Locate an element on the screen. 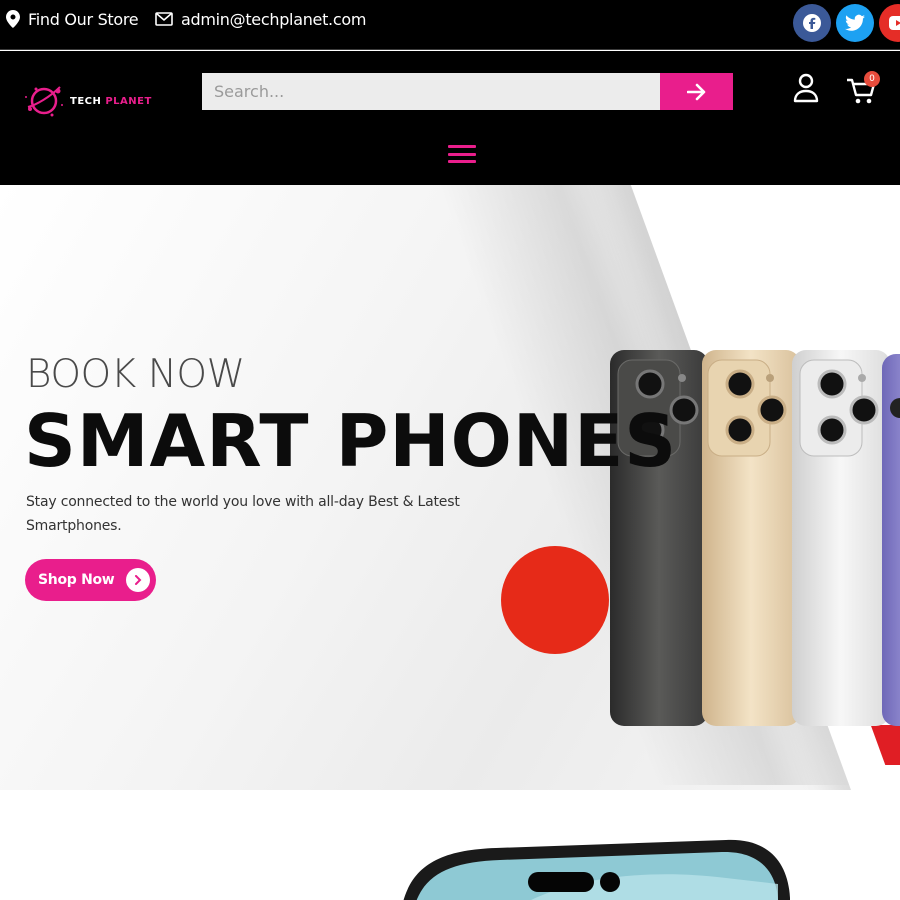 This screenshot has height=900, width=900. logo-text-tech: TECH is located at coordinates (88, 101).